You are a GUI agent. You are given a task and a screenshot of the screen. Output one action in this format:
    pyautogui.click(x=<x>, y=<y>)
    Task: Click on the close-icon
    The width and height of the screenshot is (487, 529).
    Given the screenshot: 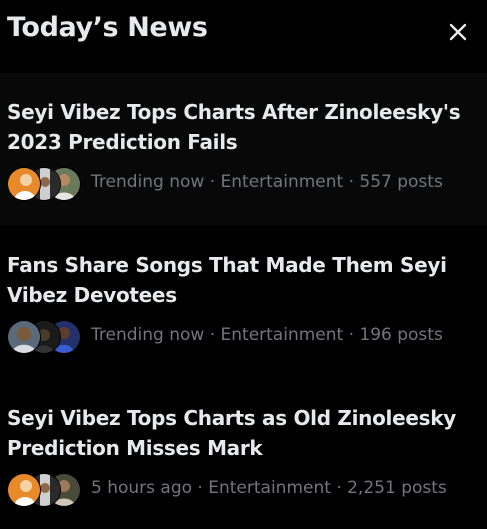 What is the action you would take?
    pyautogui.click(x=458, y=32)
    